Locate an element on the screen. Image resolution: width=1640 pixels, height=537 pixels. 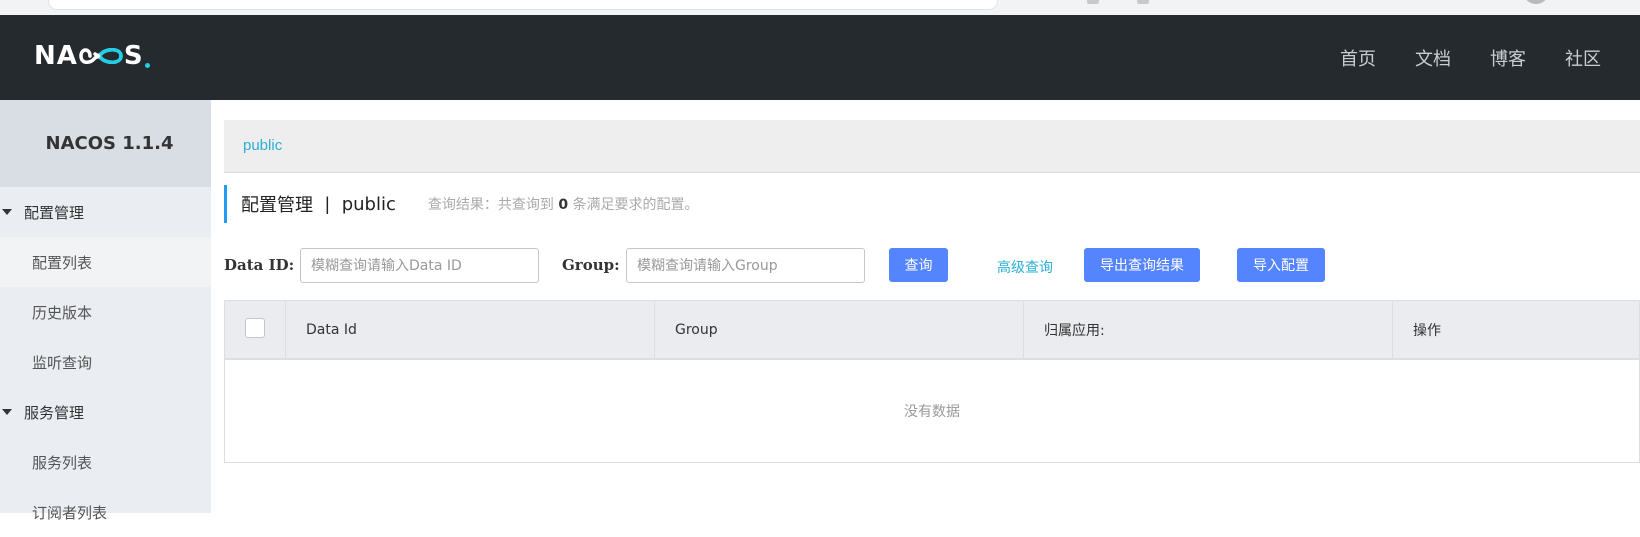
sidebar-item-service-list: 服务列表 is located at coordinates (105, 462).